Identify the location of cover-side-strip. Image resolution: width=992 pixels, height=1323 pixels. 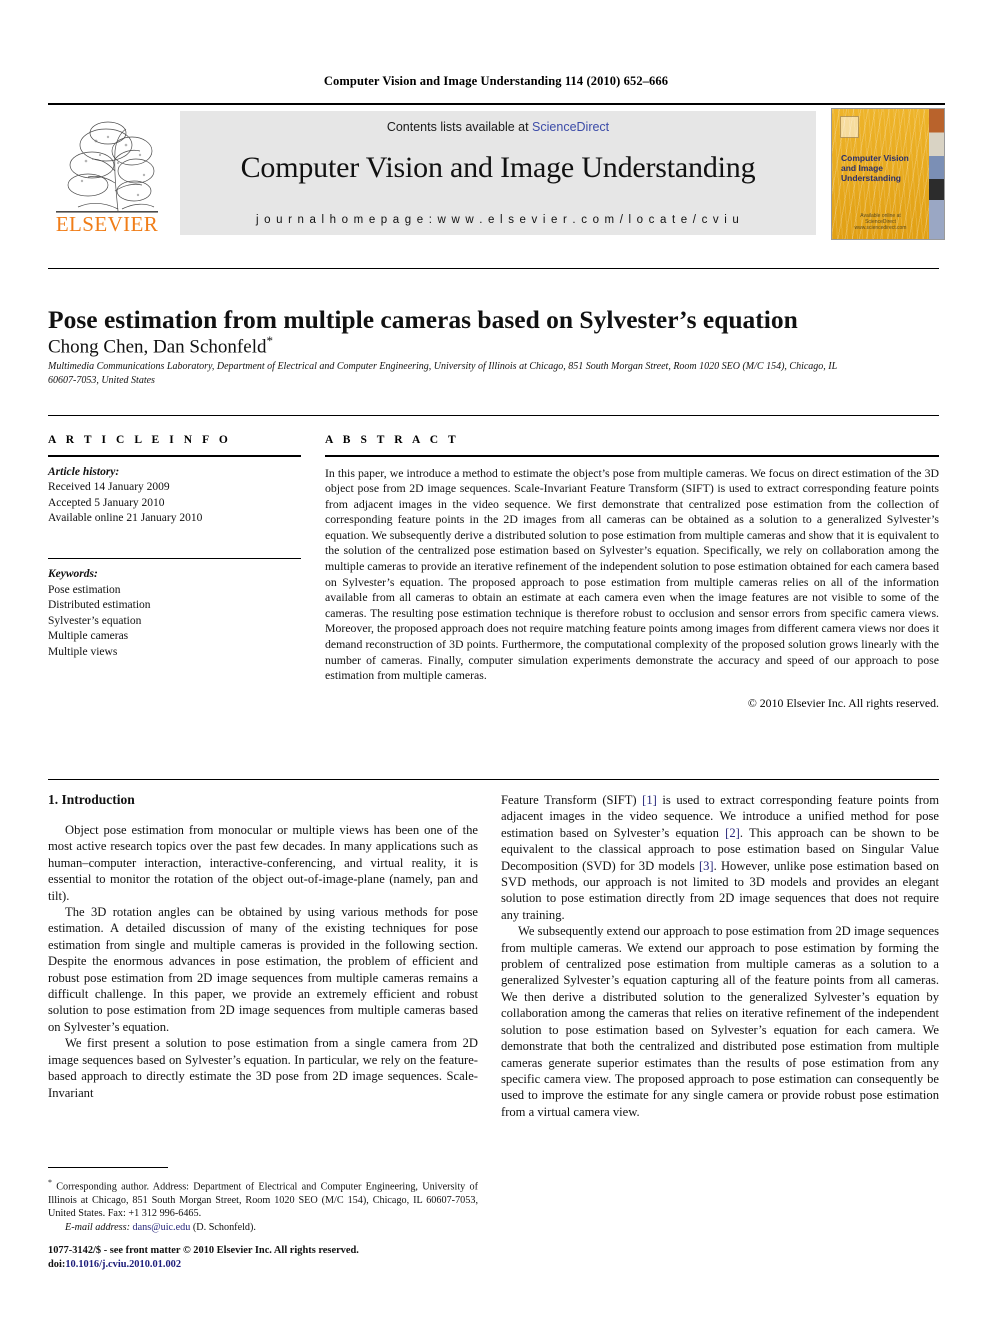
(936, 174).